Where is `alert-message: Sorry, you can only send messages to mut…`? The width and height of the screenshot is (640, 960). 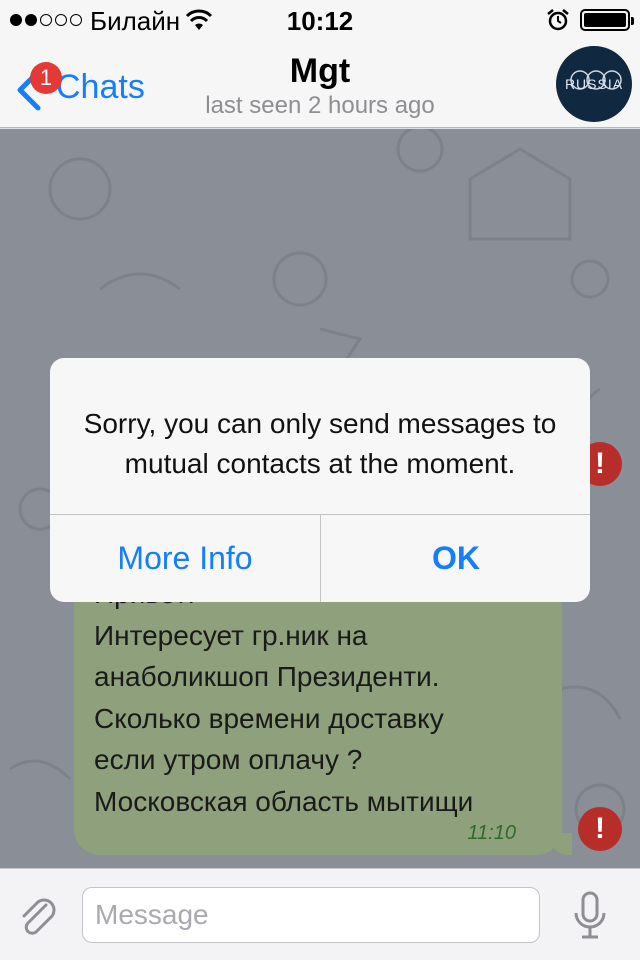 alert-message: Sorry, you can only send messages to mut… is located at coordinates (320, 443).